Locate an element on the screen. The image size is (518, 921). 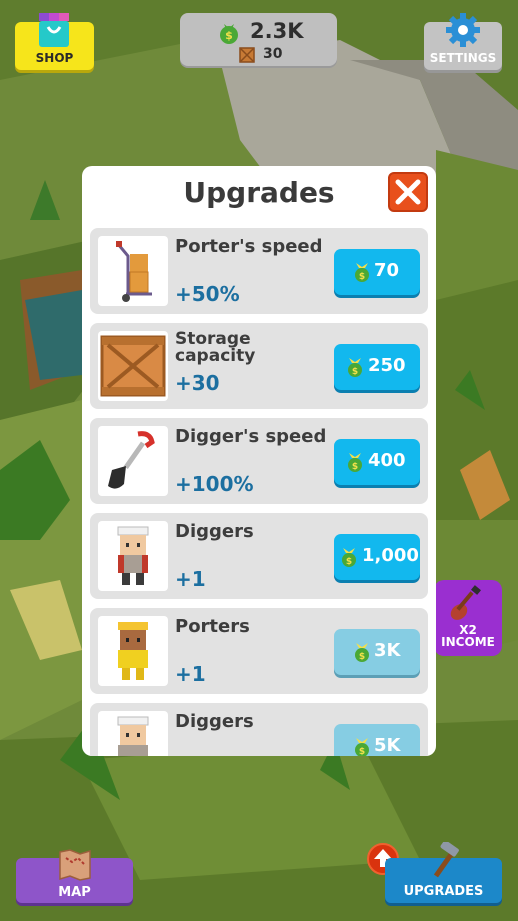
upgrades-button: UPGRADES is located at coordinates (443, 872).